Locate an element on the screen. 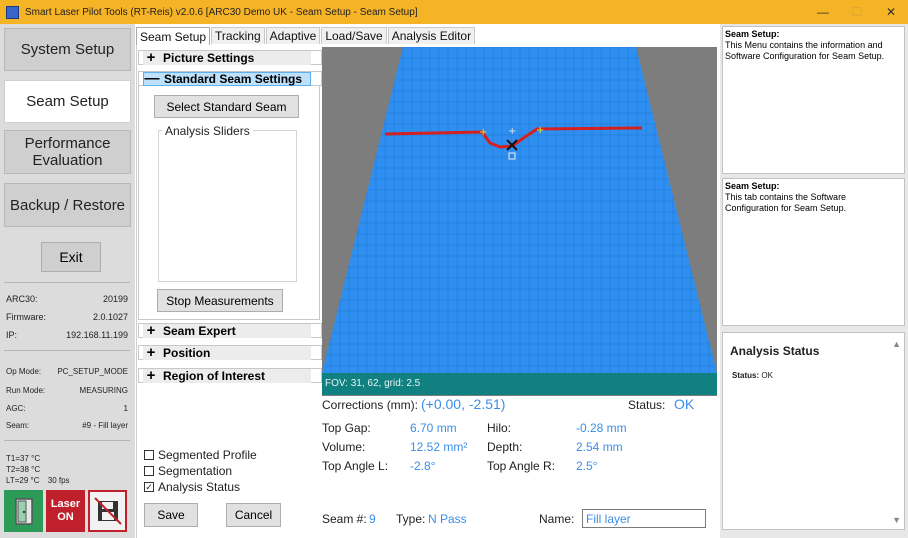 This screenshot has width=908, height=538. position-section: + Position is located at coordinates (230, 352).